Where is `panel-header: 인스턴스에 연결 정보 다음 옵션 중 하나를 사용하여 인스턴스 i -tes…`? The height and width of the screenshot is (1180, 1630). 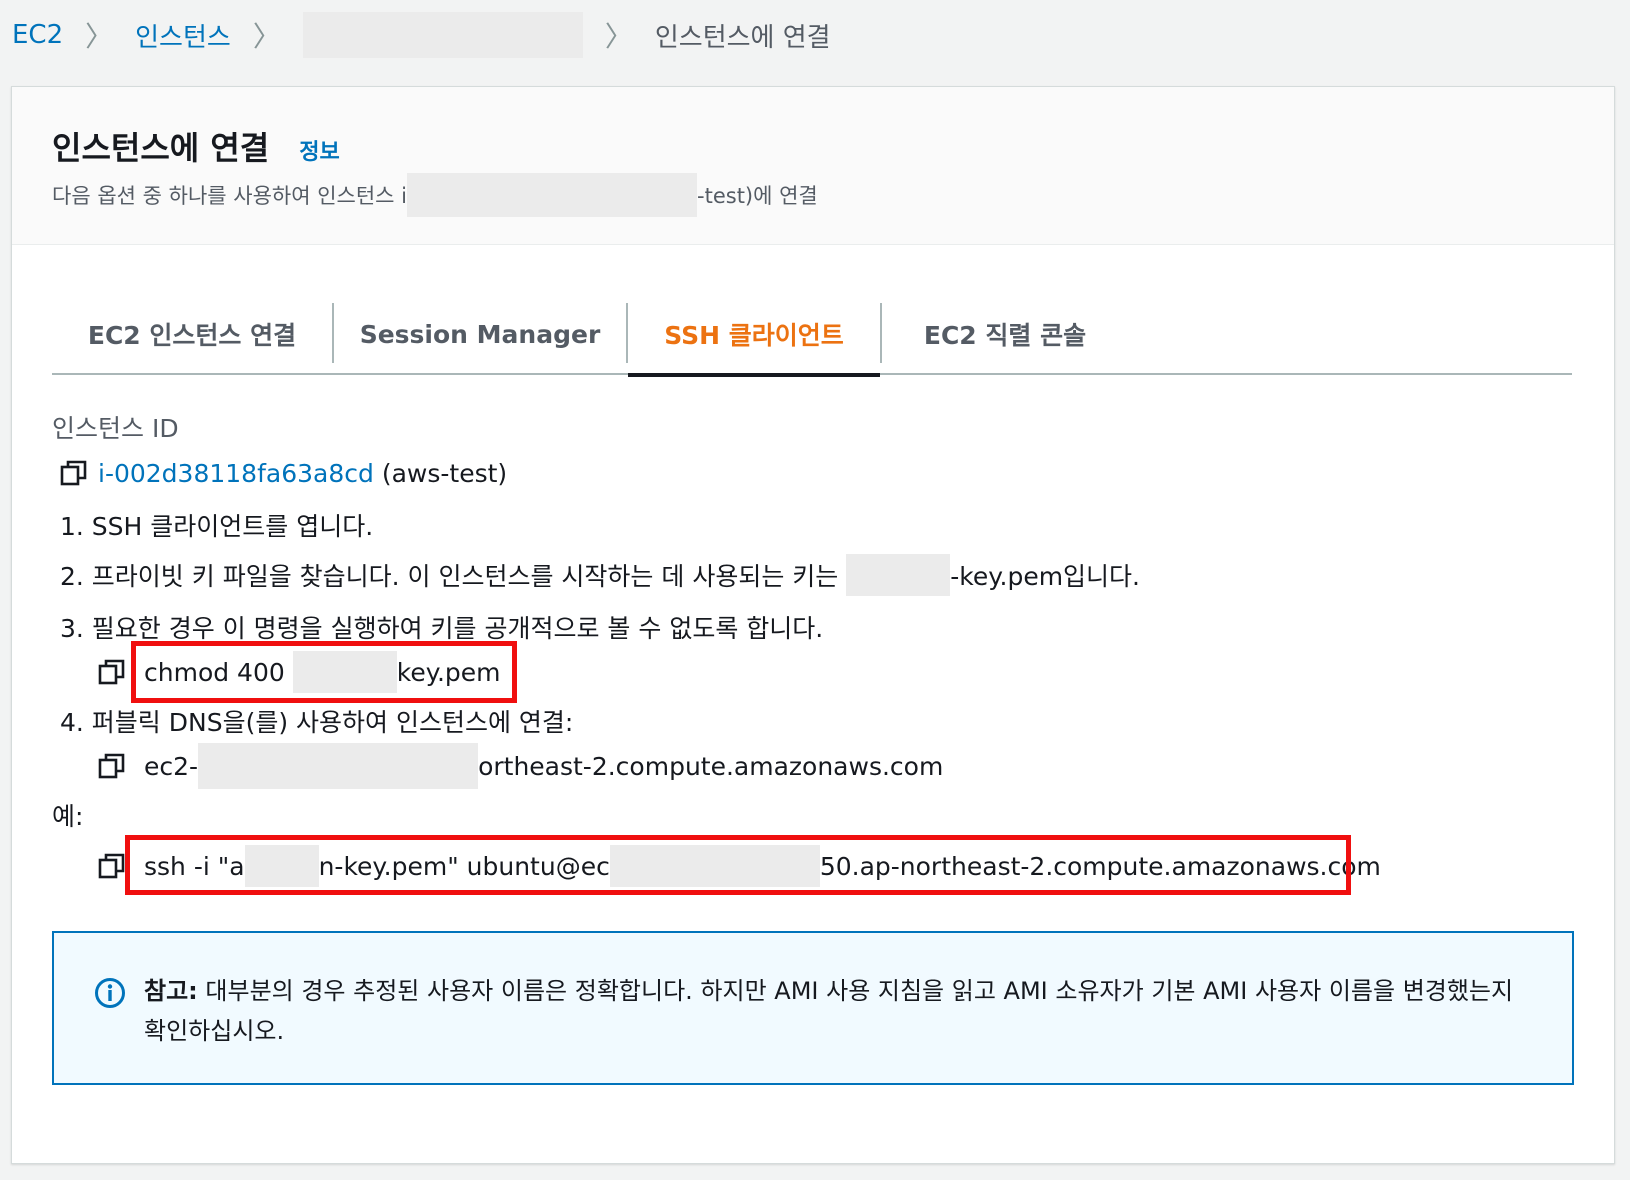 panel-header: 인스턴스에 연결 정보 다음 옵션 중 하나를 사용하여 인스턴스 i -tes… is located at coordinates (813, 166).